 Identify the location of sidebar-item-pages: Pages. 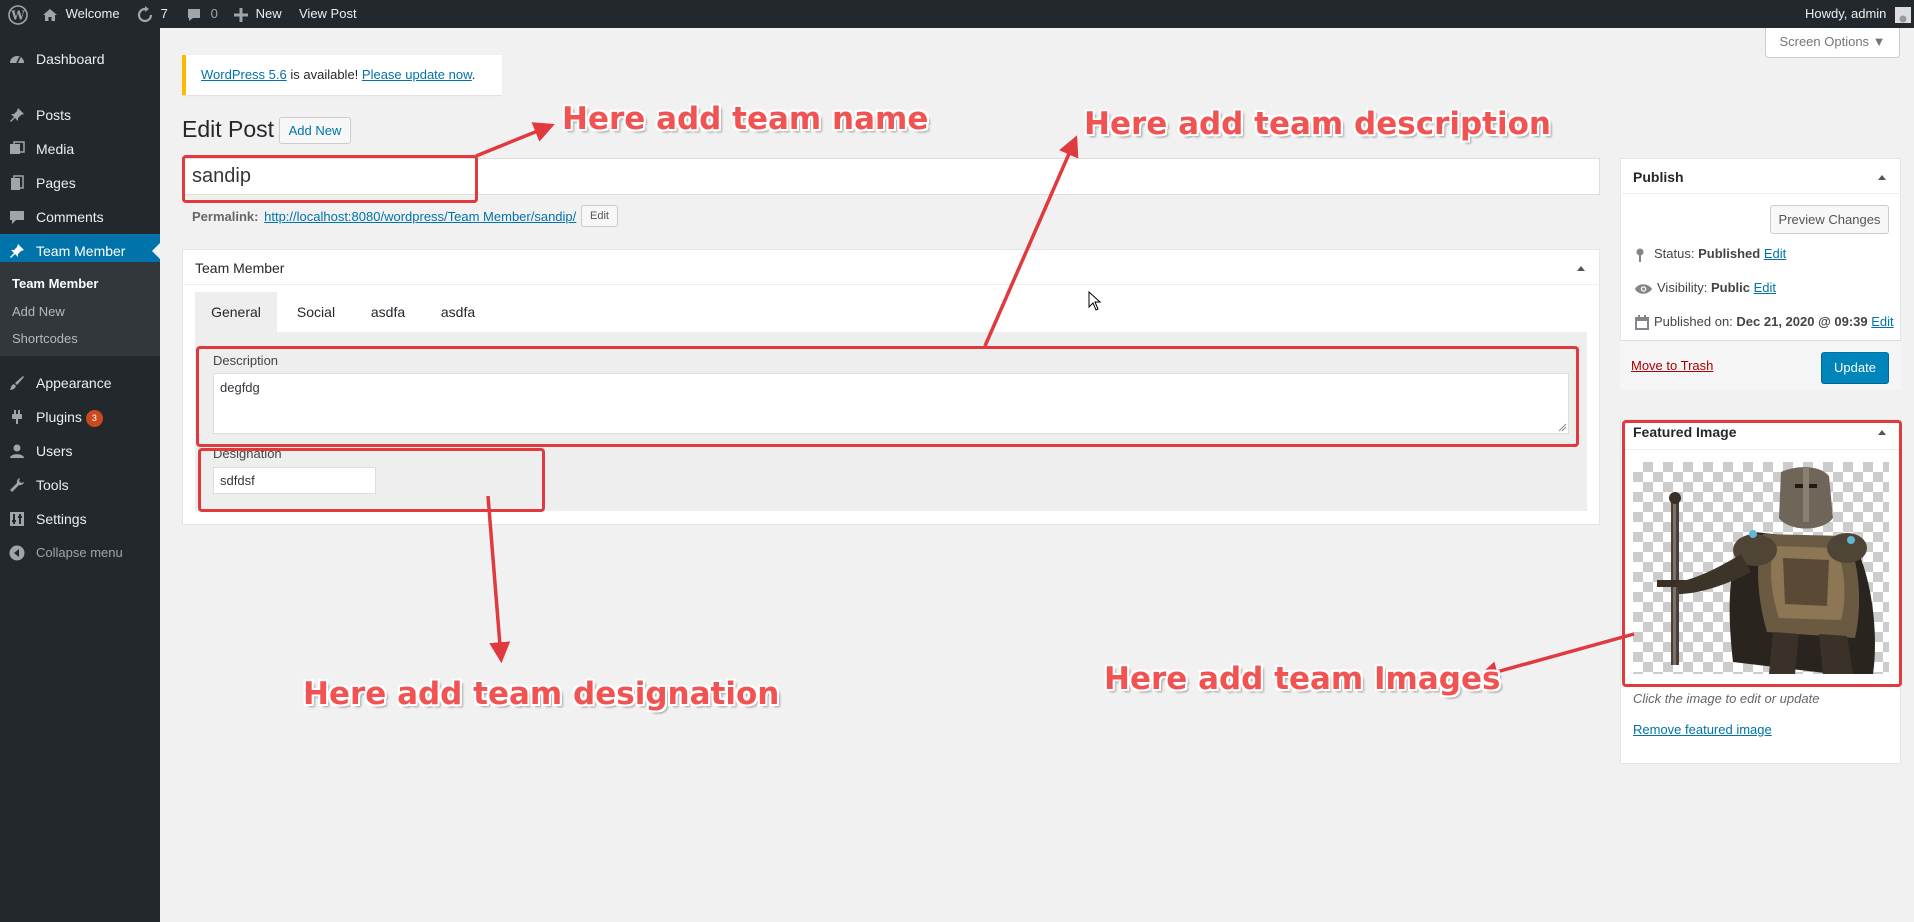
(80, 183).